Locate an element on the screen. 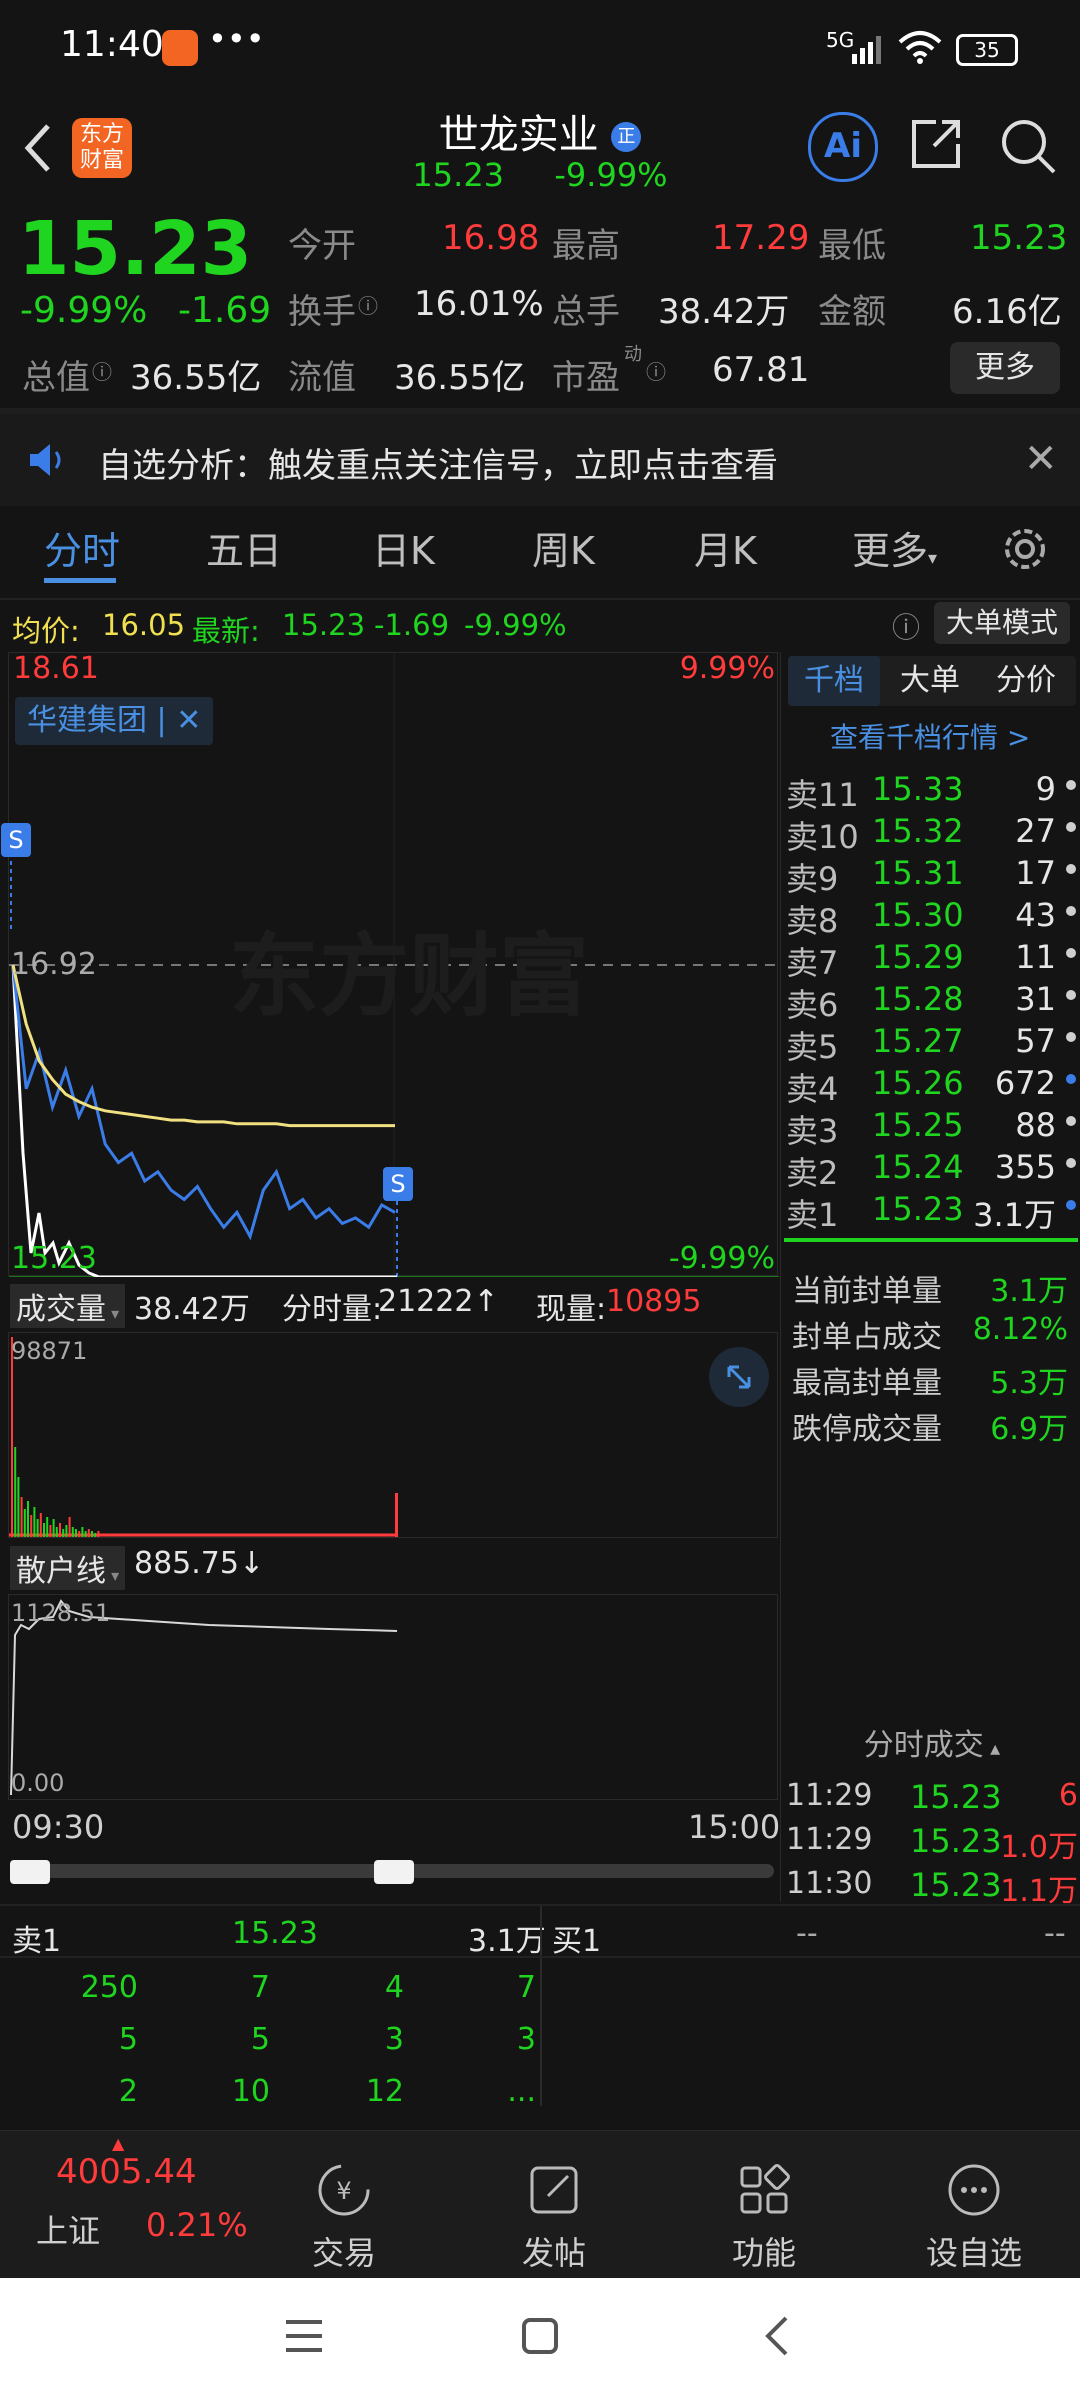 This screenshot has height=2400, width=1080. signal-icon is located at coordinates (870, 51).